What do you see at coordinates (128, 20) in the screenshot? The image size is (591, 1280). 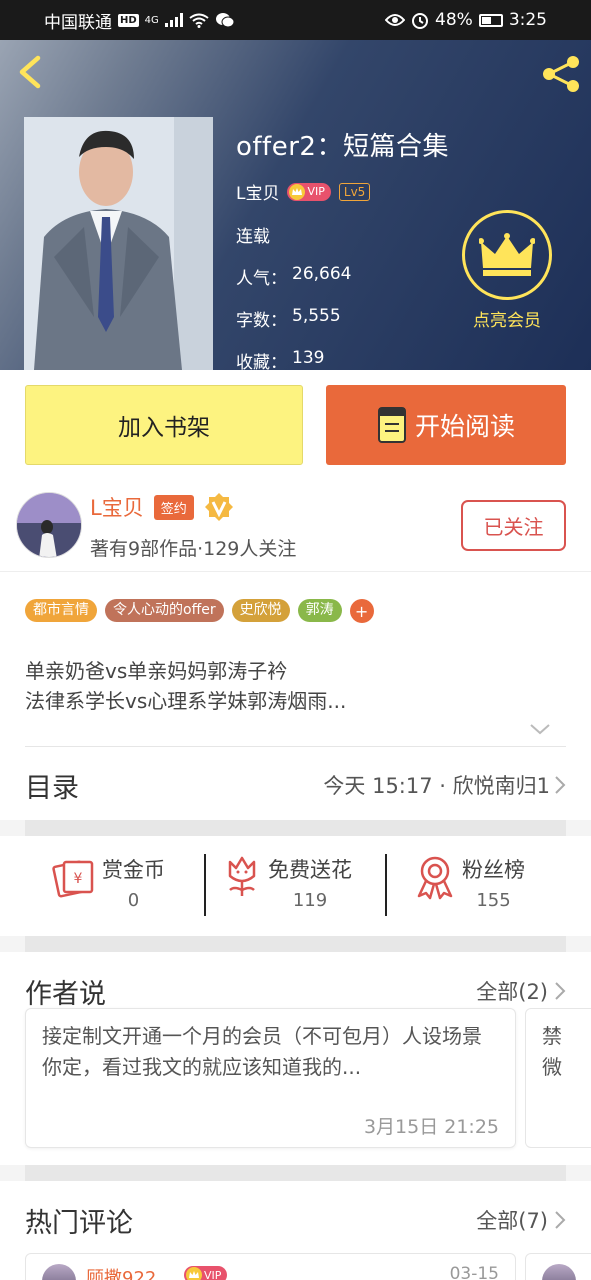 I see `hd-badge: HD` at bounding box center [128, 20].